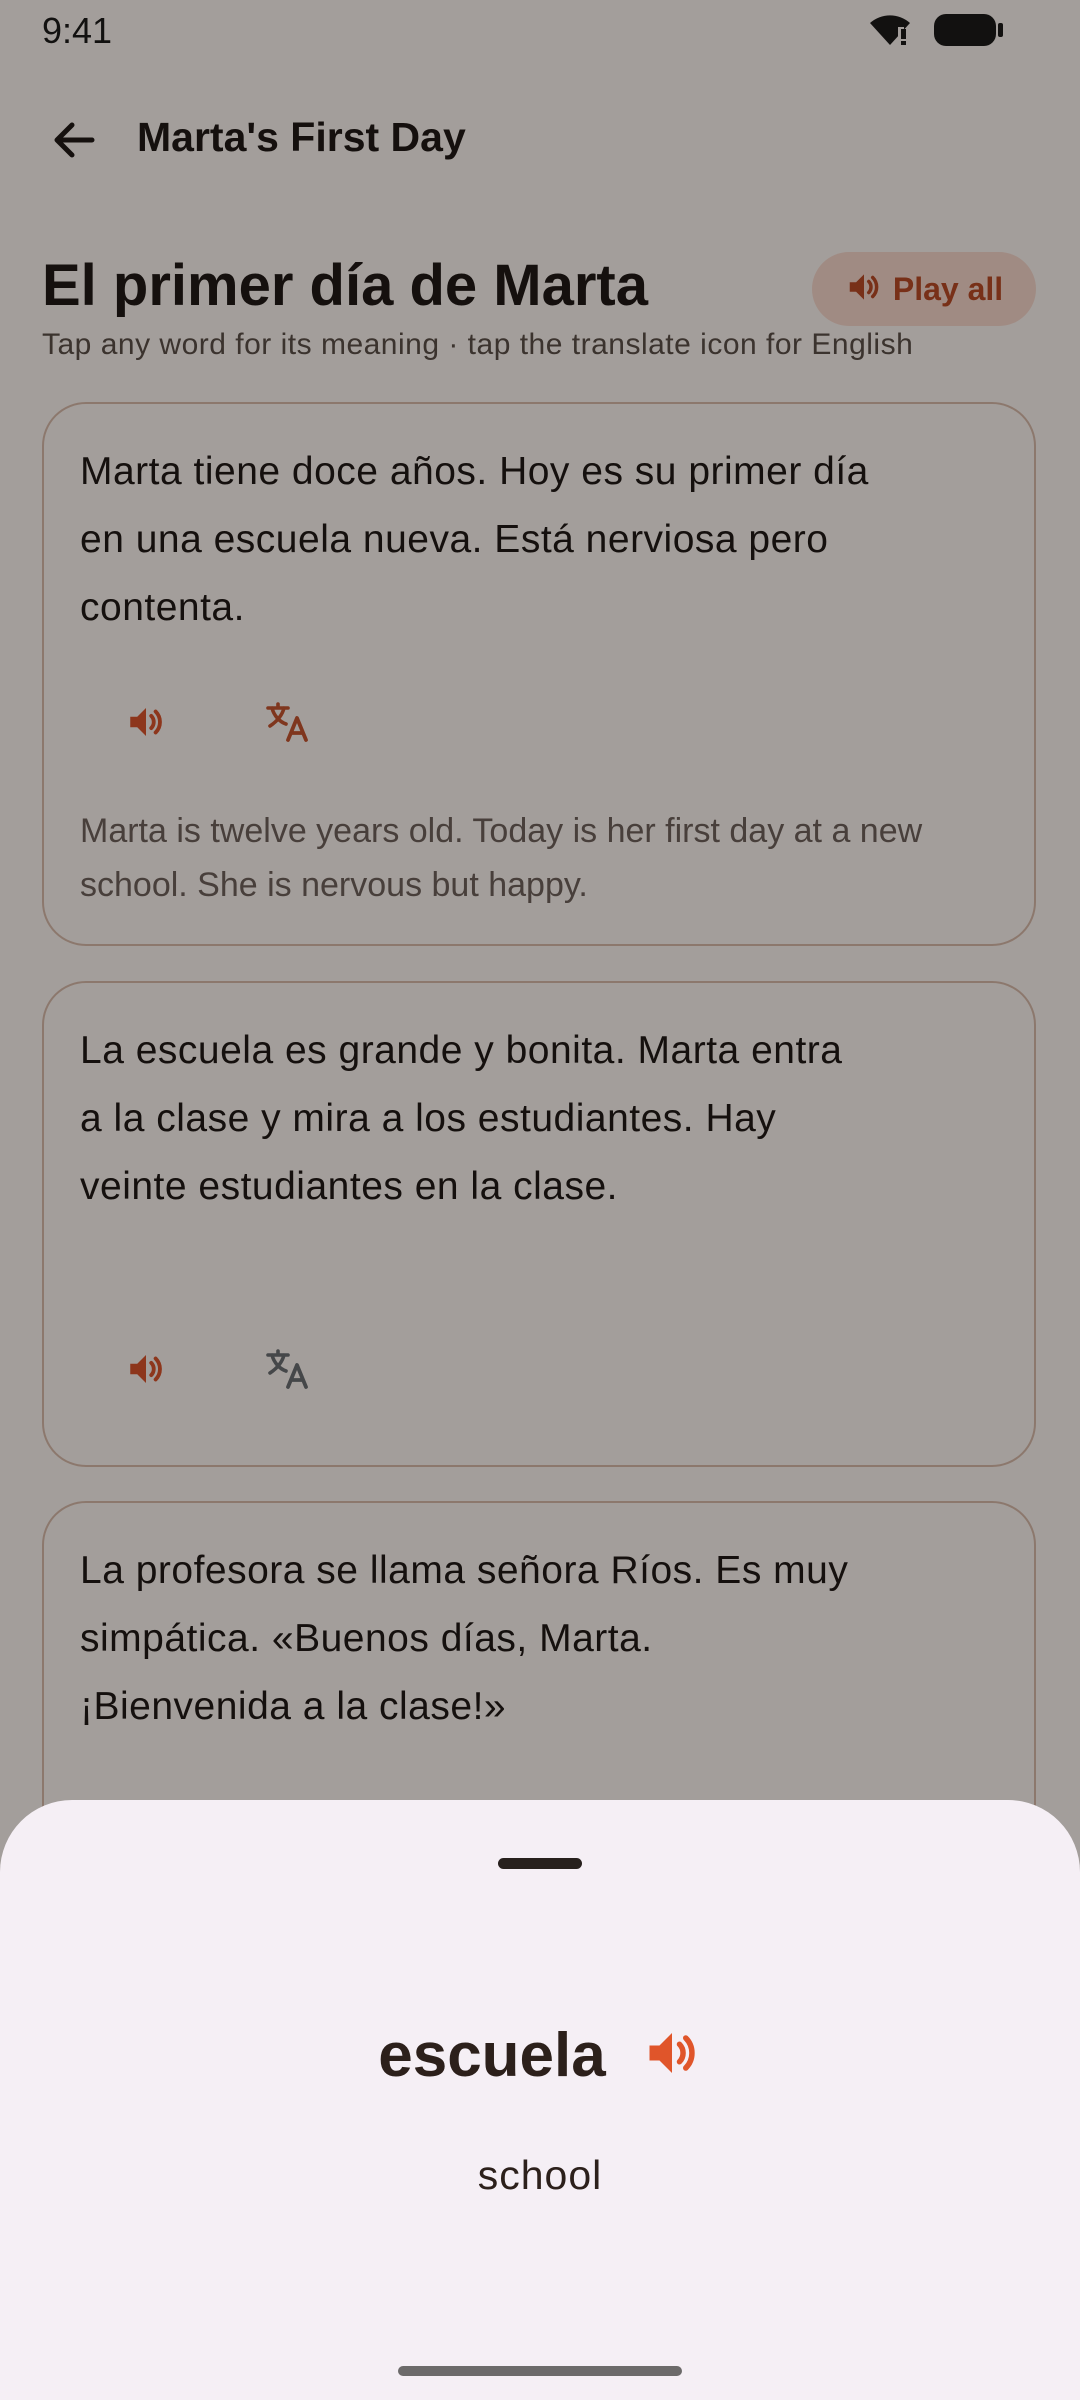  Describe the element at coordinates (540, 1863) in the screenshot. I see `drag-handle` at that location.